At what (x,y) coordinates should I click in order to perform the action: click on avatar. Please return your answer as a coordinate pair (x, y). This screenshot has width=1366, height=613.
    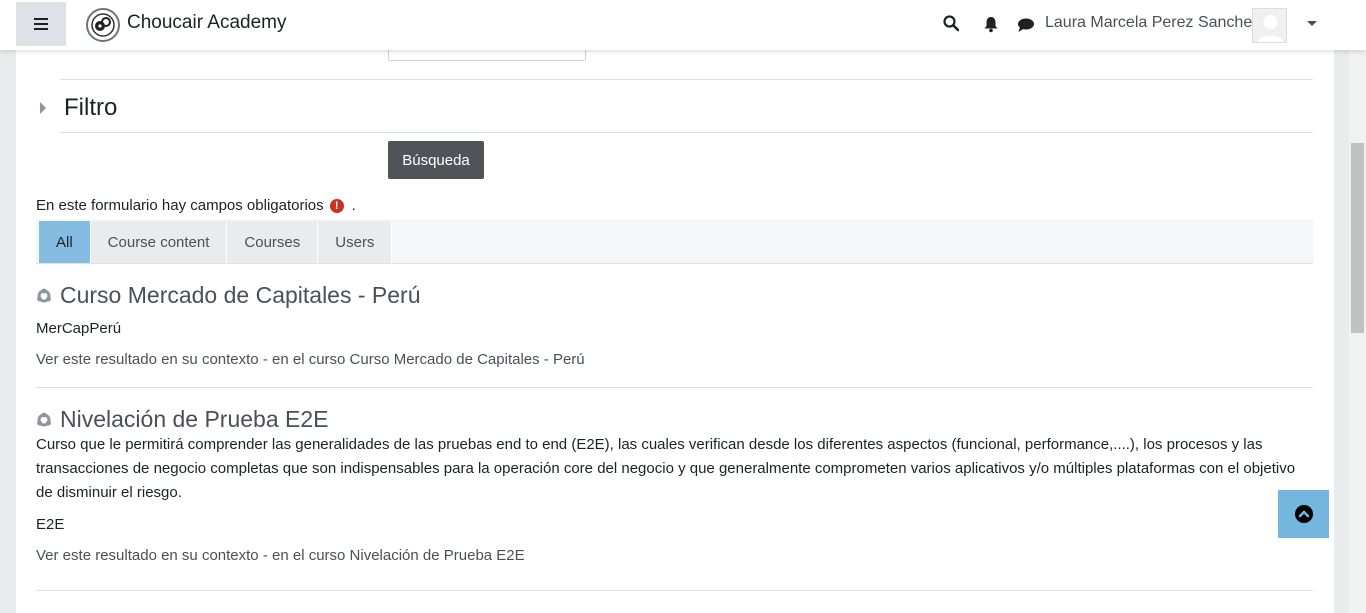
    Looking at the image, I should click on (1269, 25).